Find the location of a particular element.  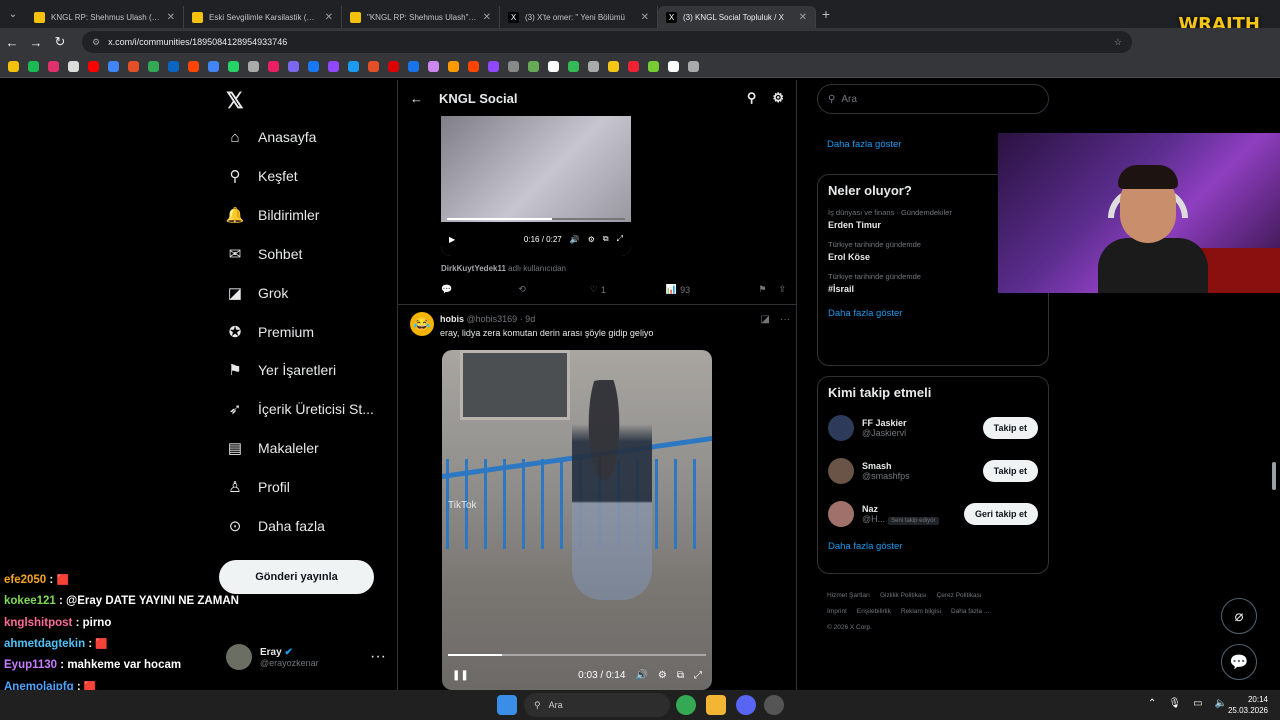

pip-icon: ⧉ is located at coordinates (606, 239).